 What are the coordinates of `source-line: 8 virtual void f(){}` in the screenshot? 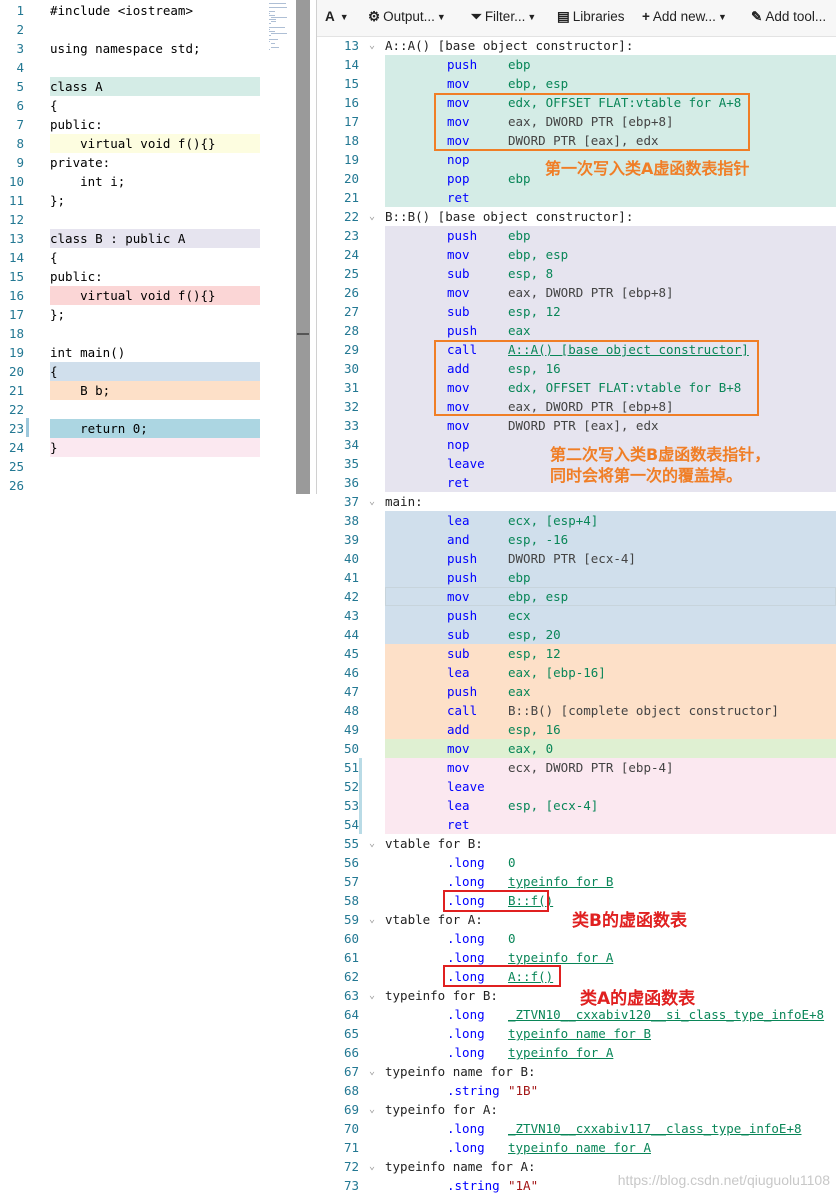 It's located at (134, 143).